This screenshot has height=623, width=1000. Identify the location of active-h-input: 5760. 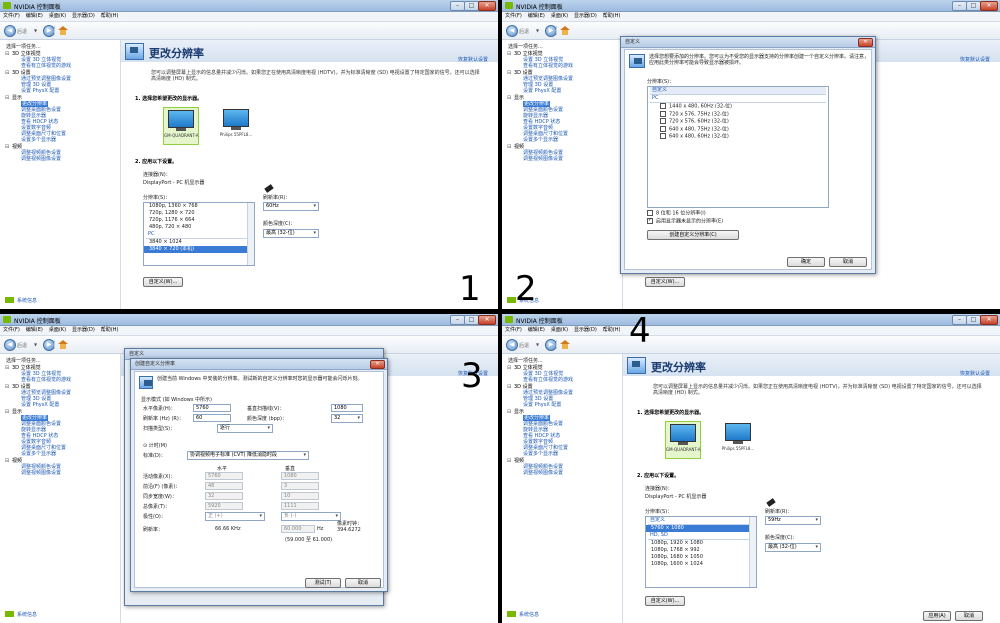
(224, 476).